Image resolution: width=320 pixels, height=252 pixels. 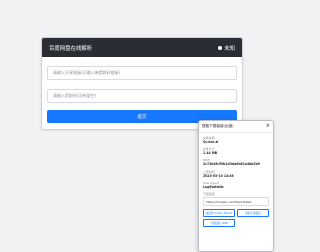 What do you see at coordinates (218, 126) in the screenshot?
I see `panel-title: 提取下载链接(出错)` at bounding box center [218, 126].